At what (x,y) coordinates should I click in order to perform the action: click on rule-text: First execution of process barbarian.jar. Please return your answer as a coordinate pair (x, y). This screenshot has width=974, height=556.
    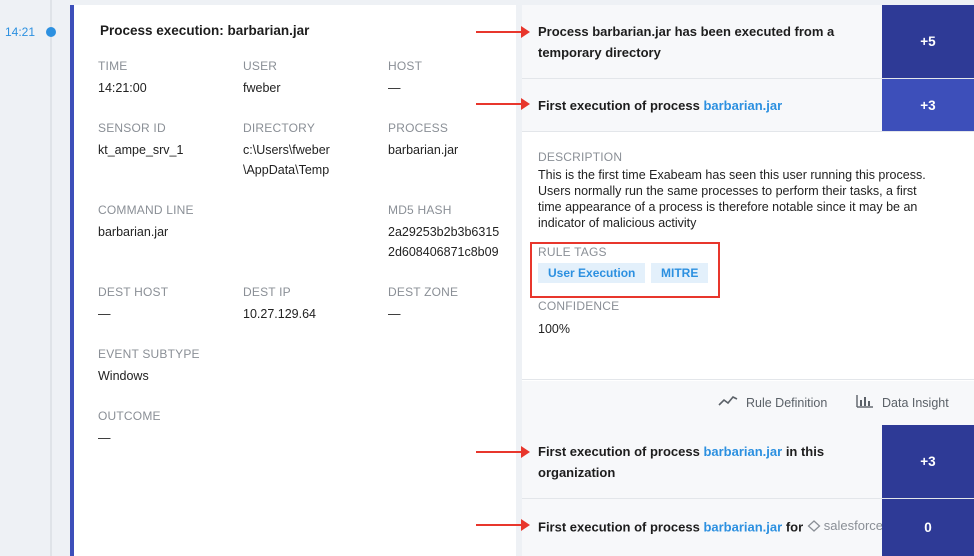
    Looking at the image, I should click on (703, 105).